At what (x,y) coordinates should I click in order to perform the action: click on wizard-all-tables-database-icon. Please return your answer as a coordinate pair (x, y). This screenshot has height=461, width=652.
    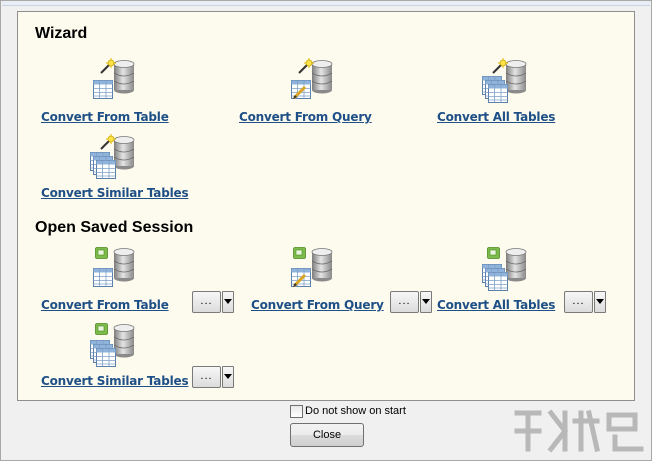
    Looking at the image, I should click on (504, 80).